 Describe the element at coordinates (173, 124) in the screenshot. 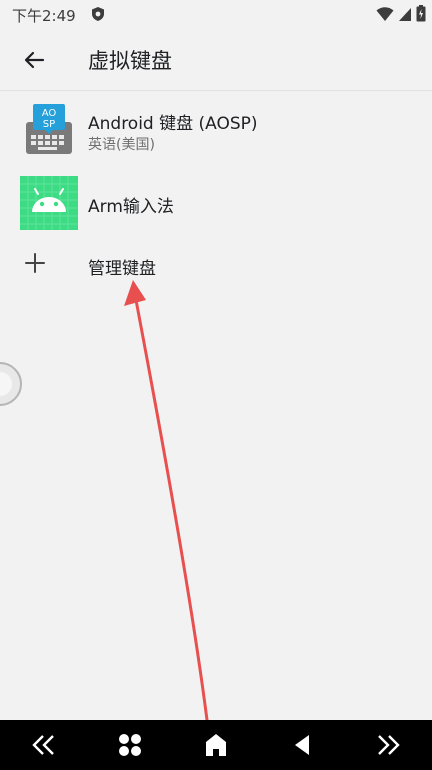

I see `keyboard-title: Android 键盘 (AOSP)` at that location.